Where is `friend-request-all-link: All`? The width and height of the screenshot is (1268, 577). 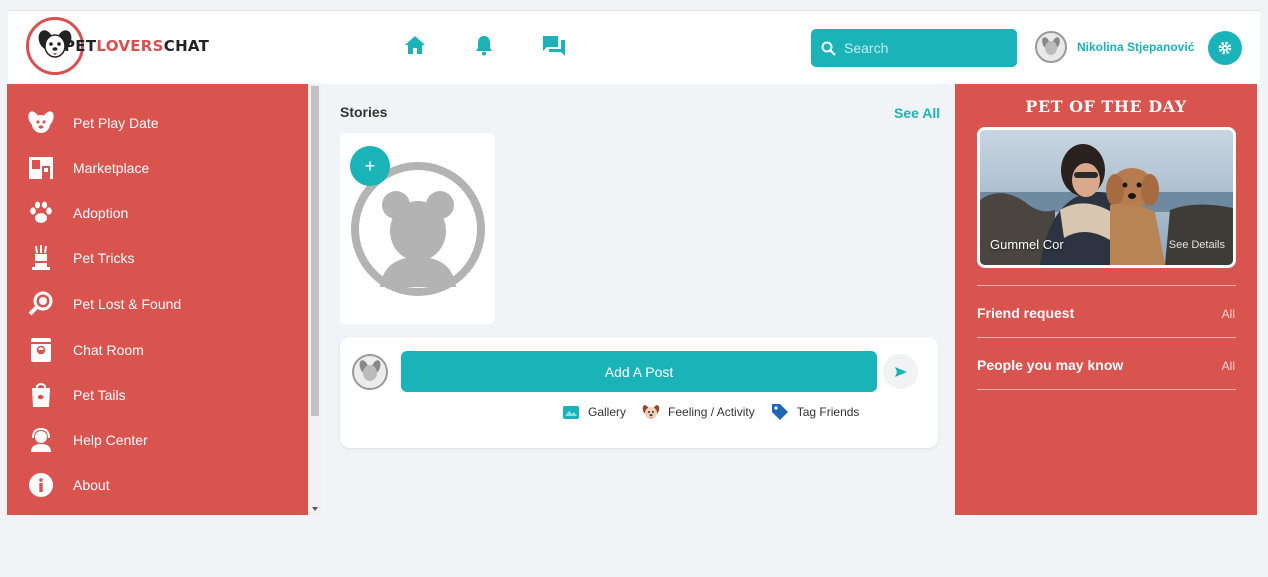 friend-request-all-link: All is located at coordinates (1228, 314).